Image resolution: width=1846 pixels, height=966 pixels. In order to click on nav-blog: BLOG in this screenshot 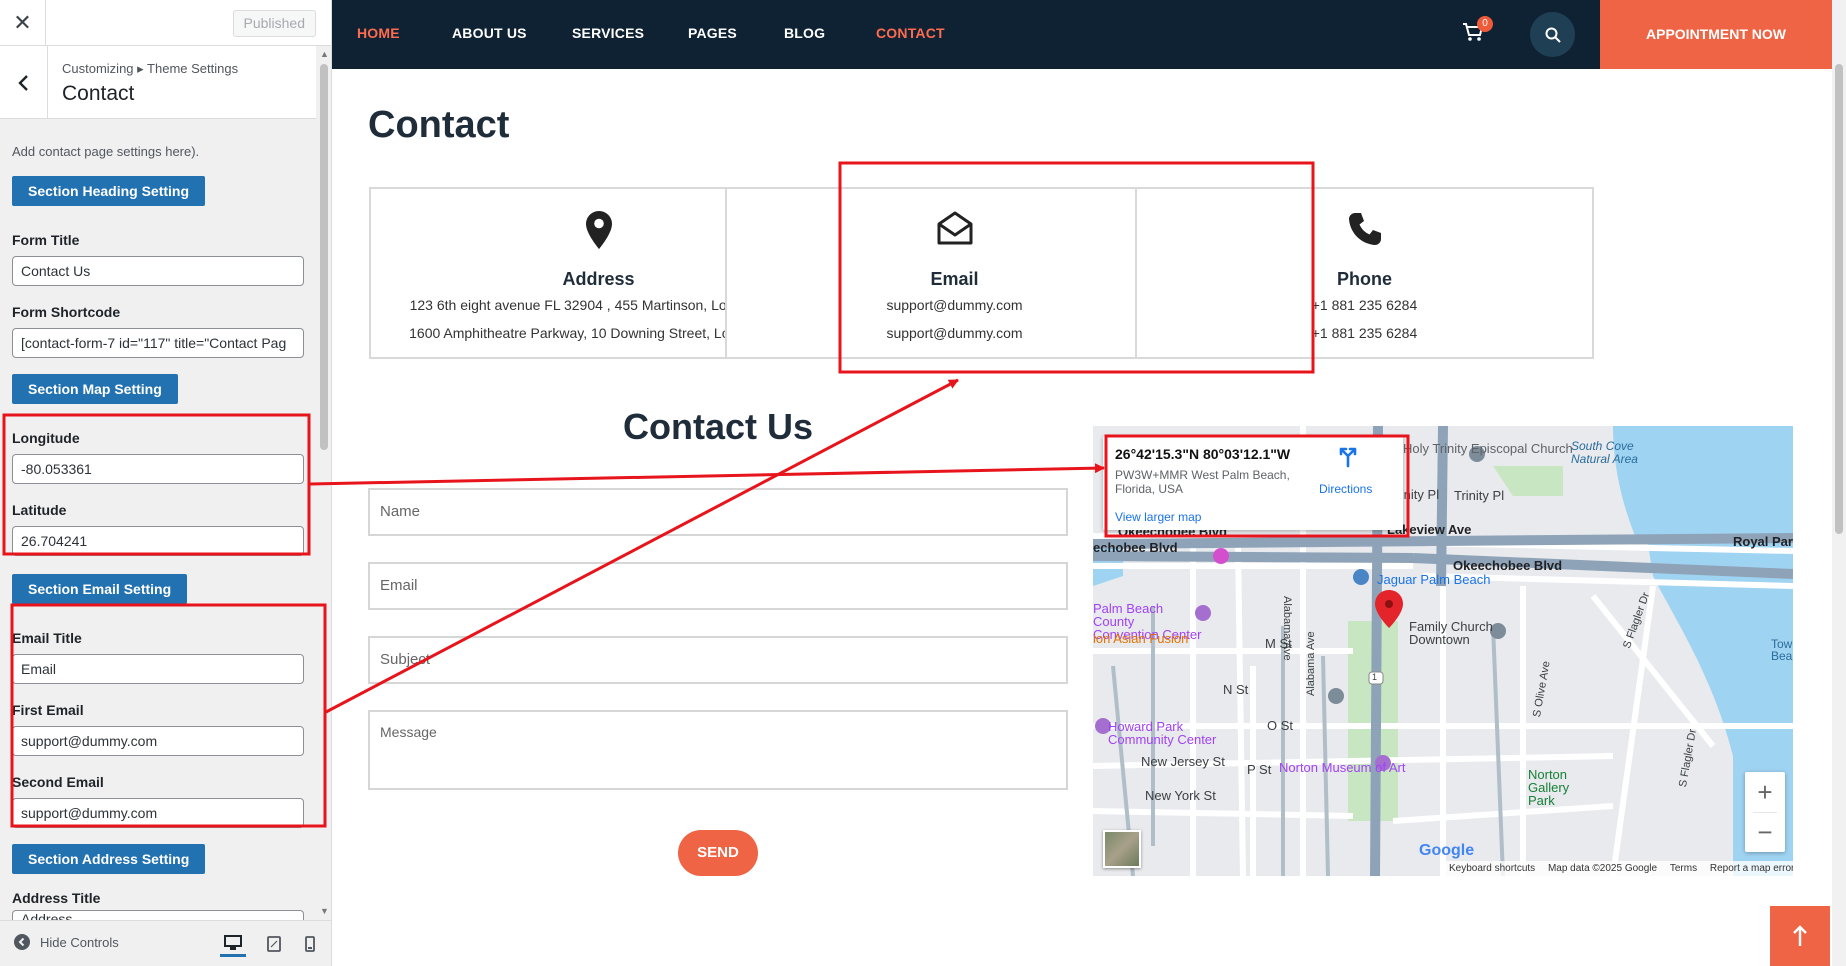, I will do `click(804, 33)`.